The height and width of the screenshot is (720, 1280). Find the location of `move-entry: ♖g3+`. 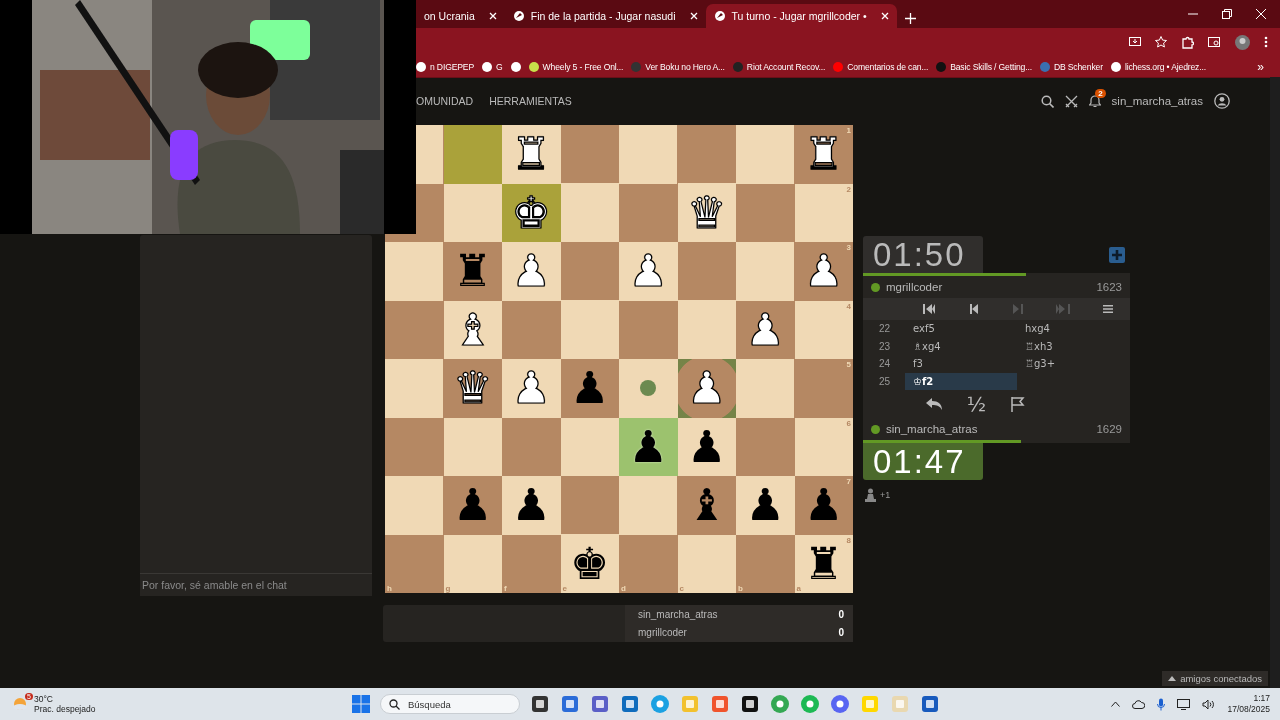

move-entry: ♖g3+ is located at coordinates (1073, 364).